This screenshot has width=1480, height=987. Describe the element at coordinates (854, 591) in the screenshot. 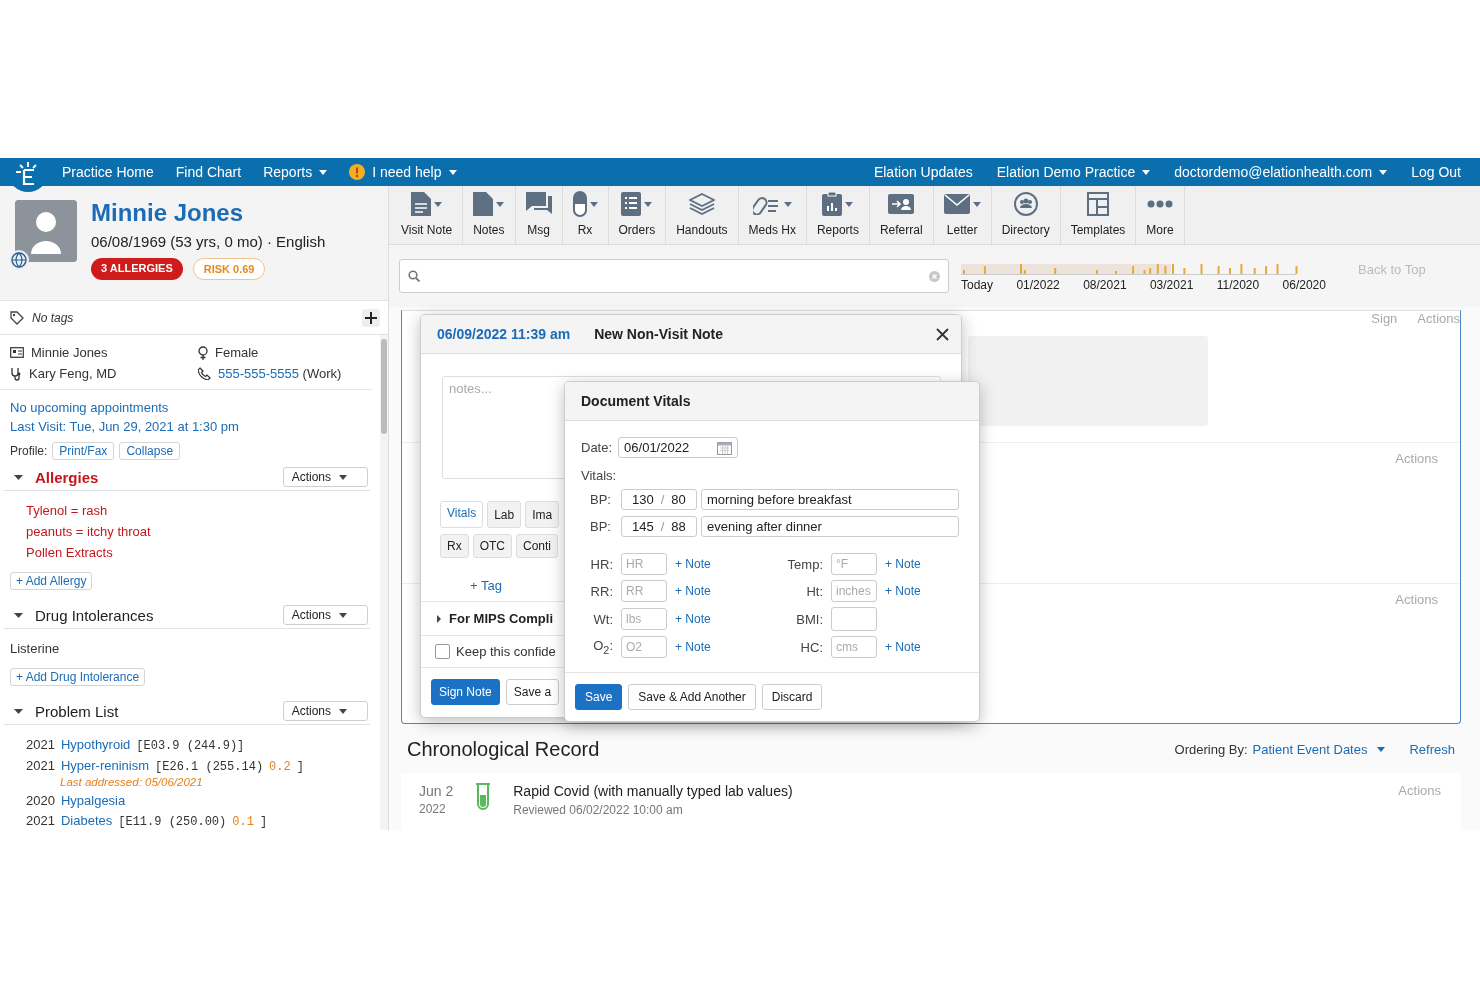

I see `vital-field: inches` at that location.